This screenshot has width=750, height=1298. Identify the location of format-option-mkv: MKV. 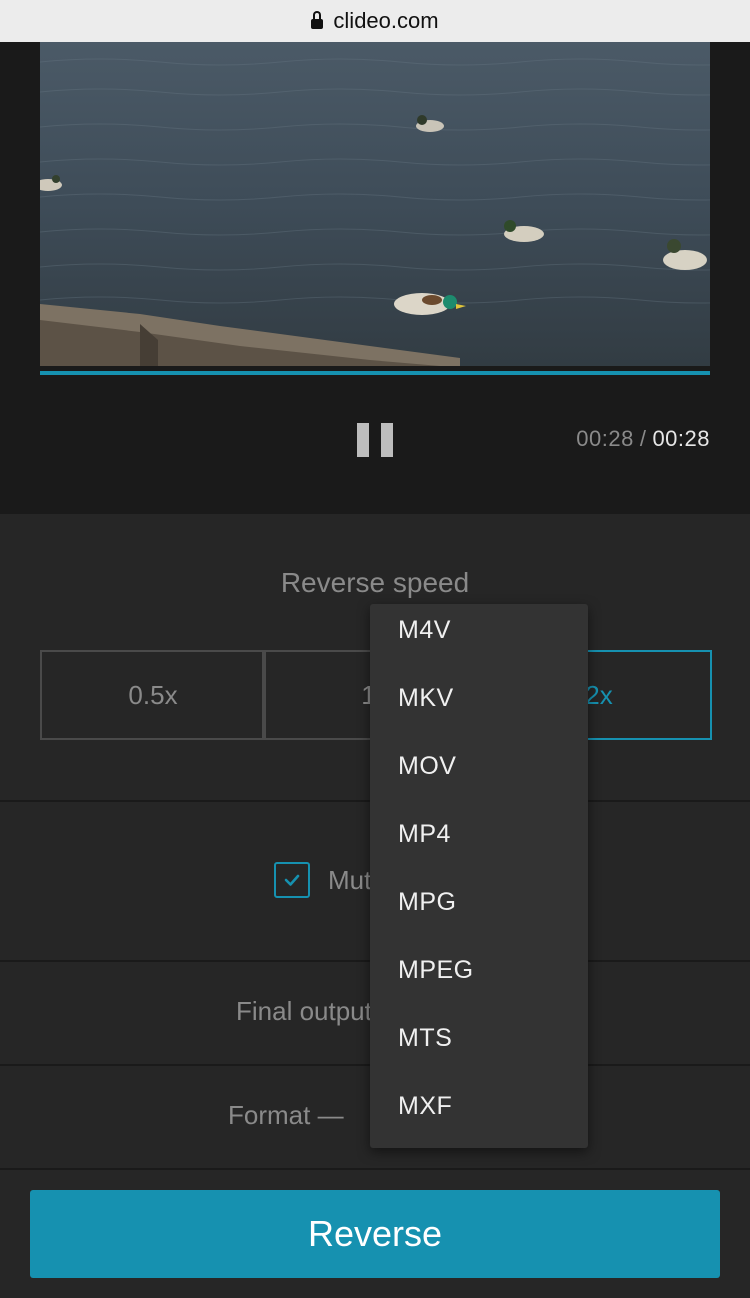
(426, 698).